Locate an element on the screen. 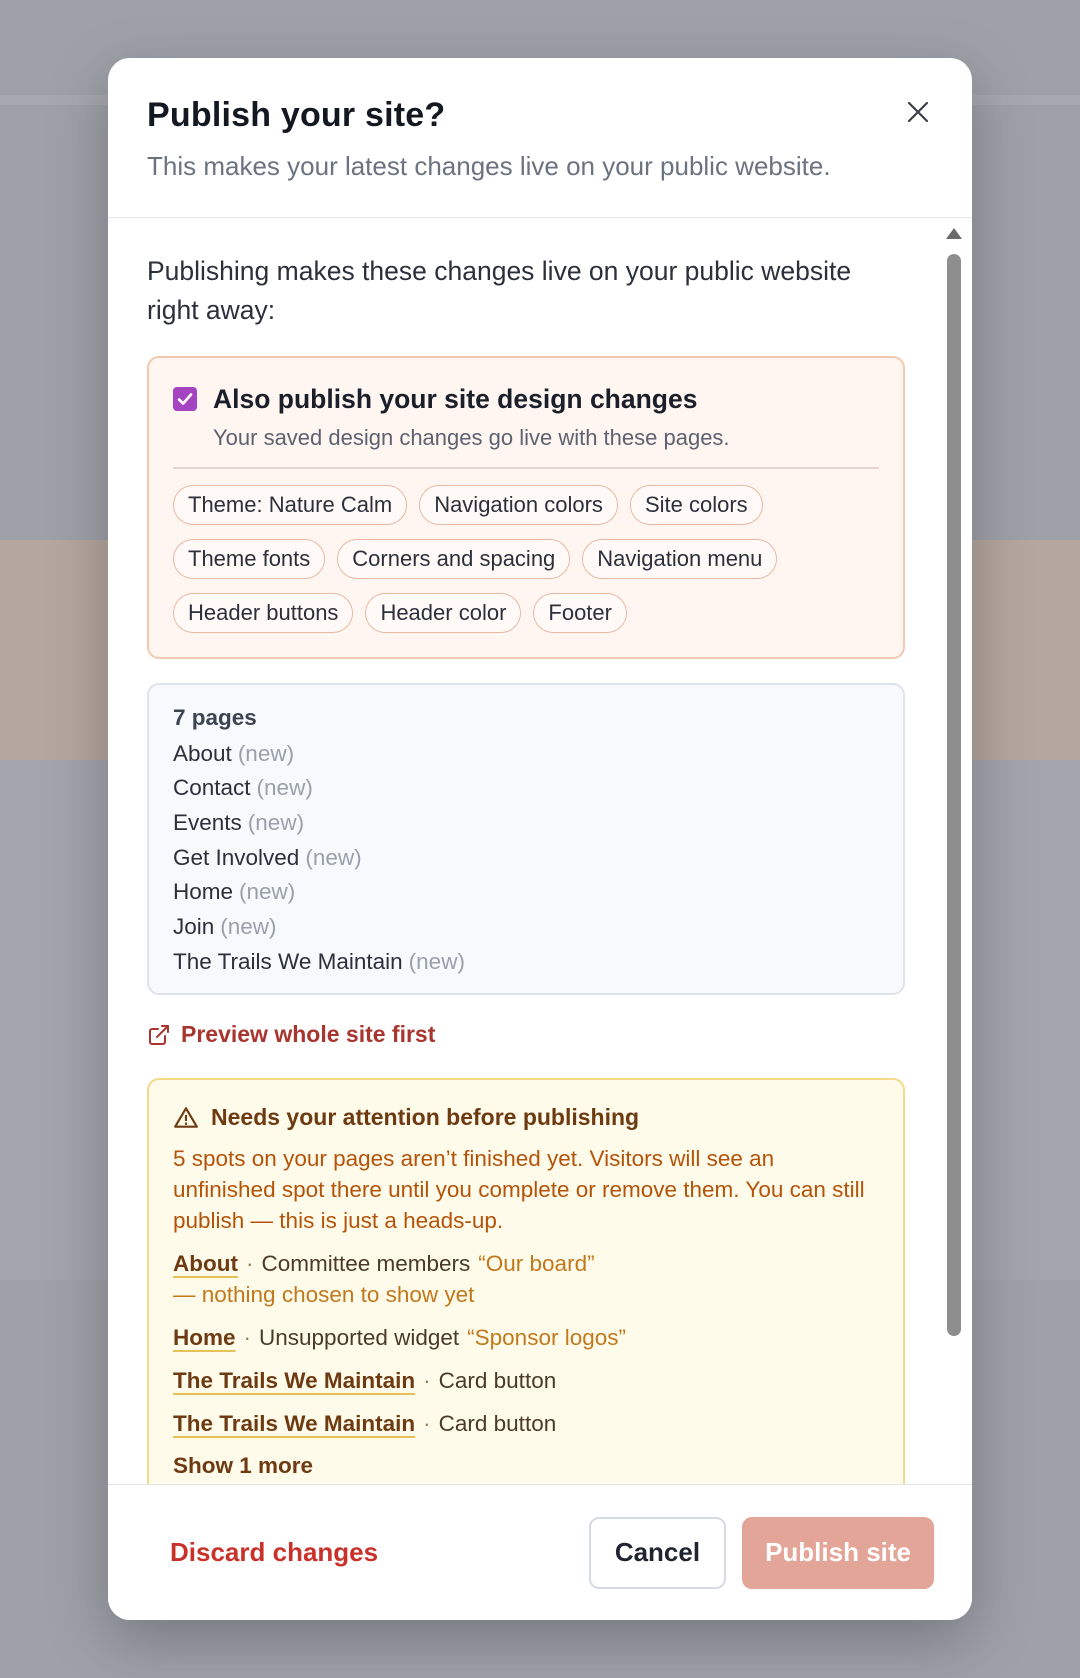 The height and width of the screenshot is (1678, 1080). design-chip: Theme: Nature Calm is located at coordinates (290, 504).